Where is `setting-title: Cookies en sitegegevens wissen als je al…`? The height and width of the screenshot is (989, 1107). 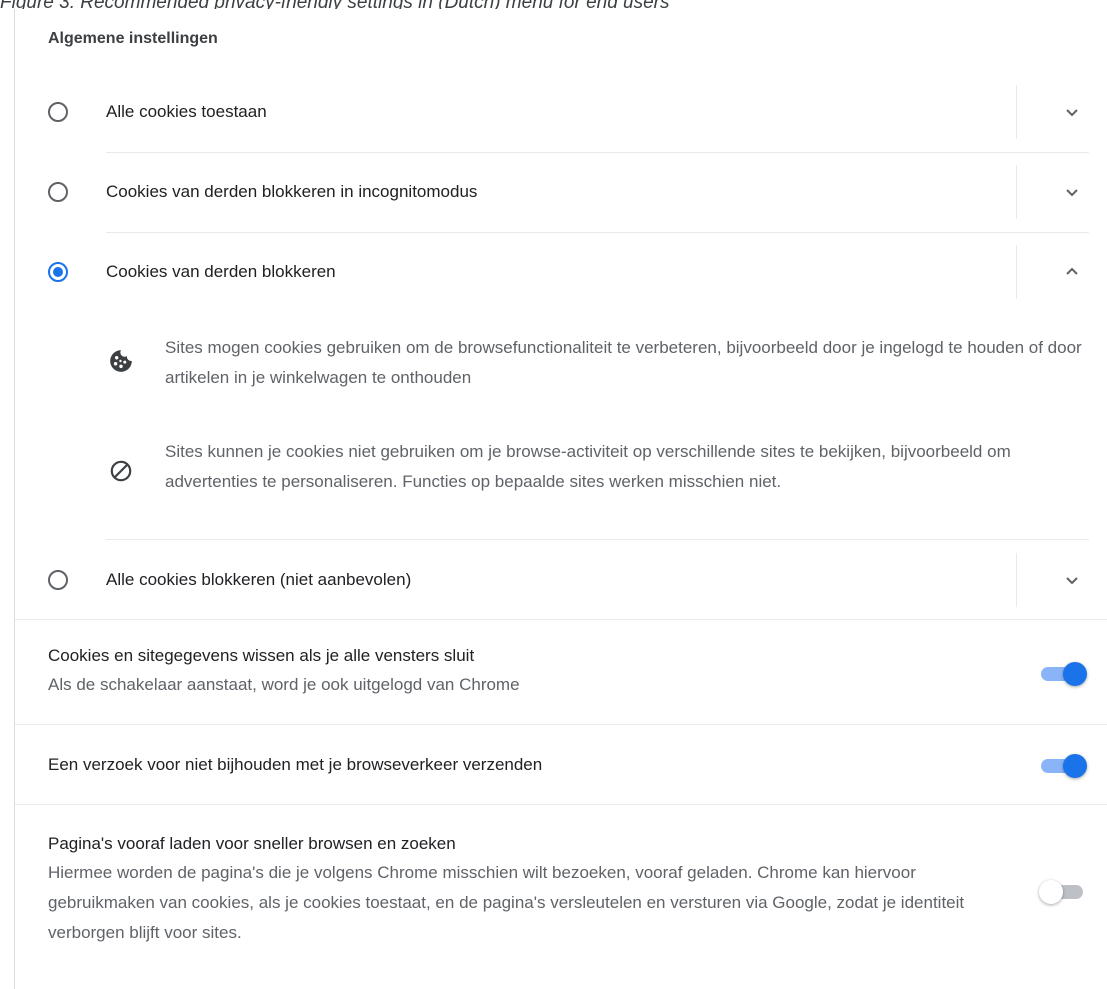 setting-title: Cookies en sitegegevens wissen als je al… is located at coordinates (261, 655).